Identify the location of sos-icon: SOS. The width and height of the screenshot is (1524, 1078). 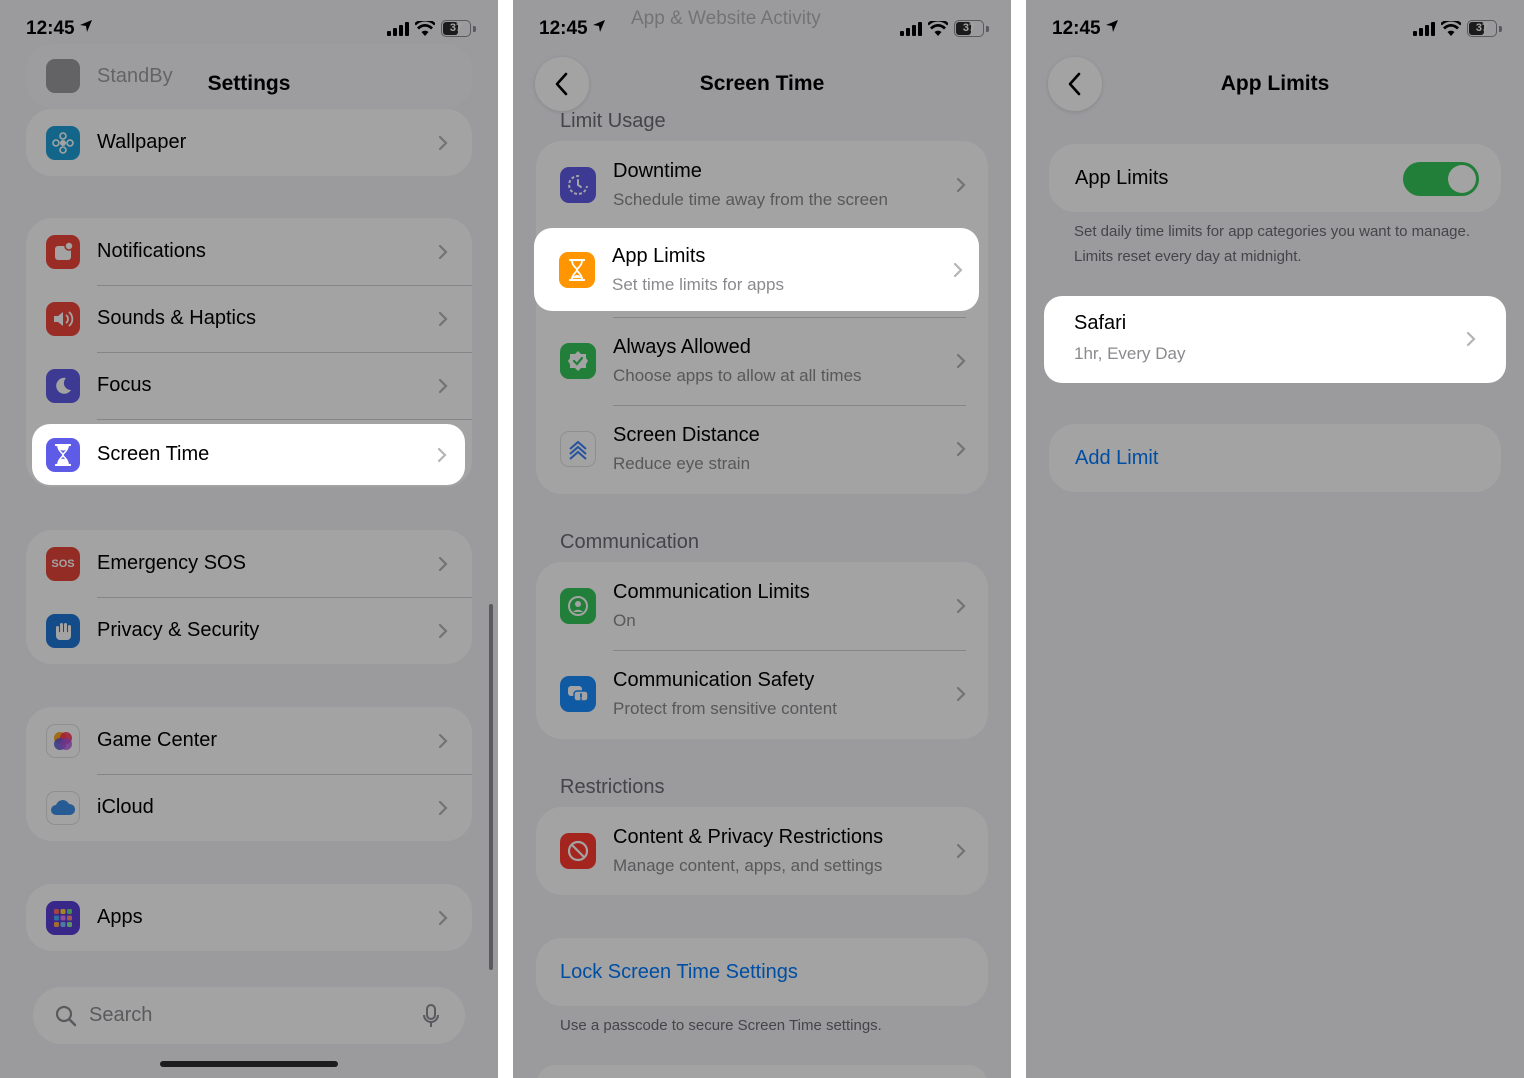
(63, 563).